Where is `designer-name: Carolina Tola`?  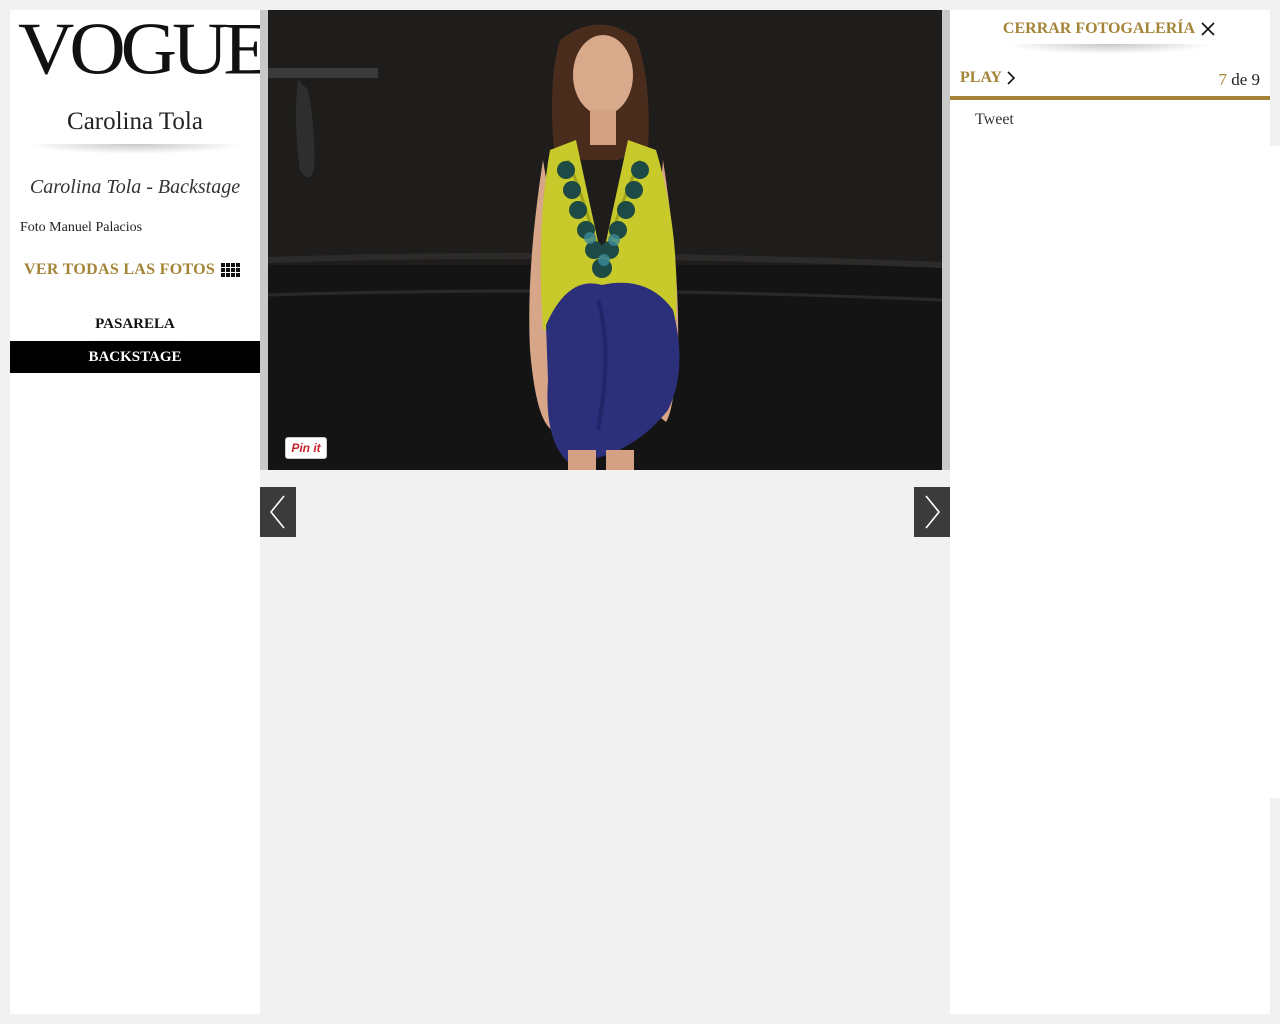
designer-name: Carolina Tola is located at coordinates (135, 121).